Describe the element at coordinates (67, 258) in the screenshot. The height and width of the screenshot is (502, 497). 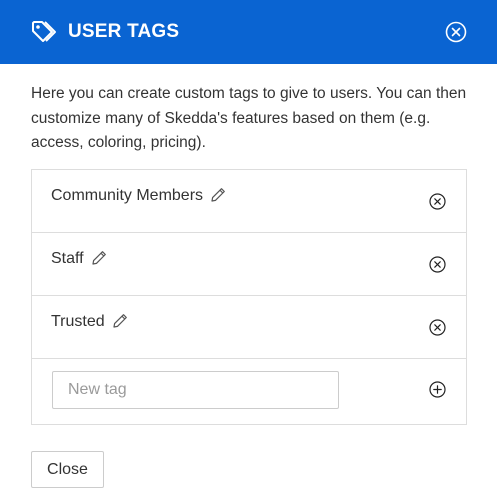
I see `tag-name: Staff` at that location.